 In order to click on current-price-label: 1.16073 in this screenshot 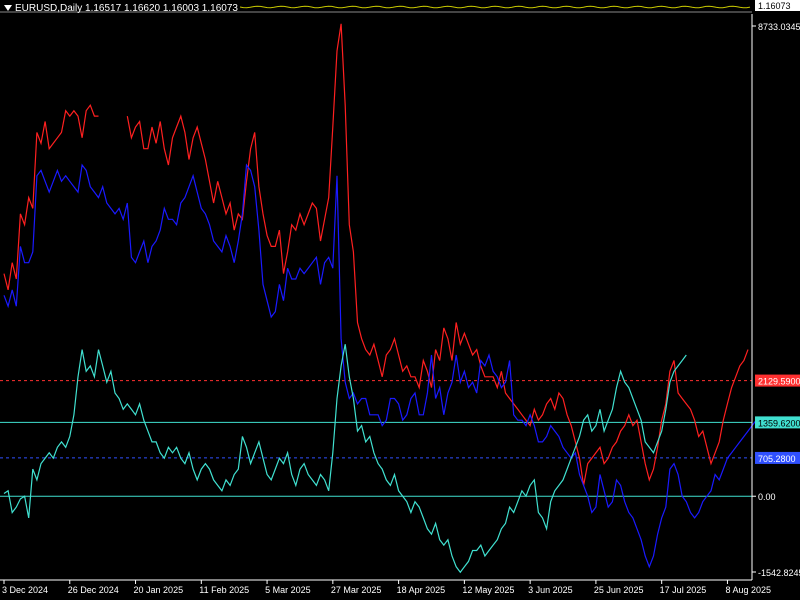, I will do `click(774, 6)`.